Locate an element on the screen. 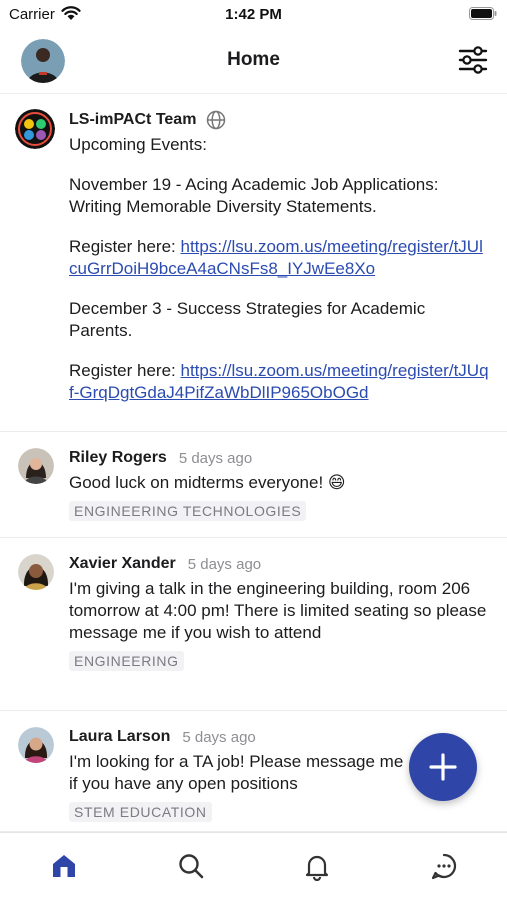 The image size is (507, 900). post-text: Good luck on midterms everyone! 😄 is located at coordinates (207, 482).